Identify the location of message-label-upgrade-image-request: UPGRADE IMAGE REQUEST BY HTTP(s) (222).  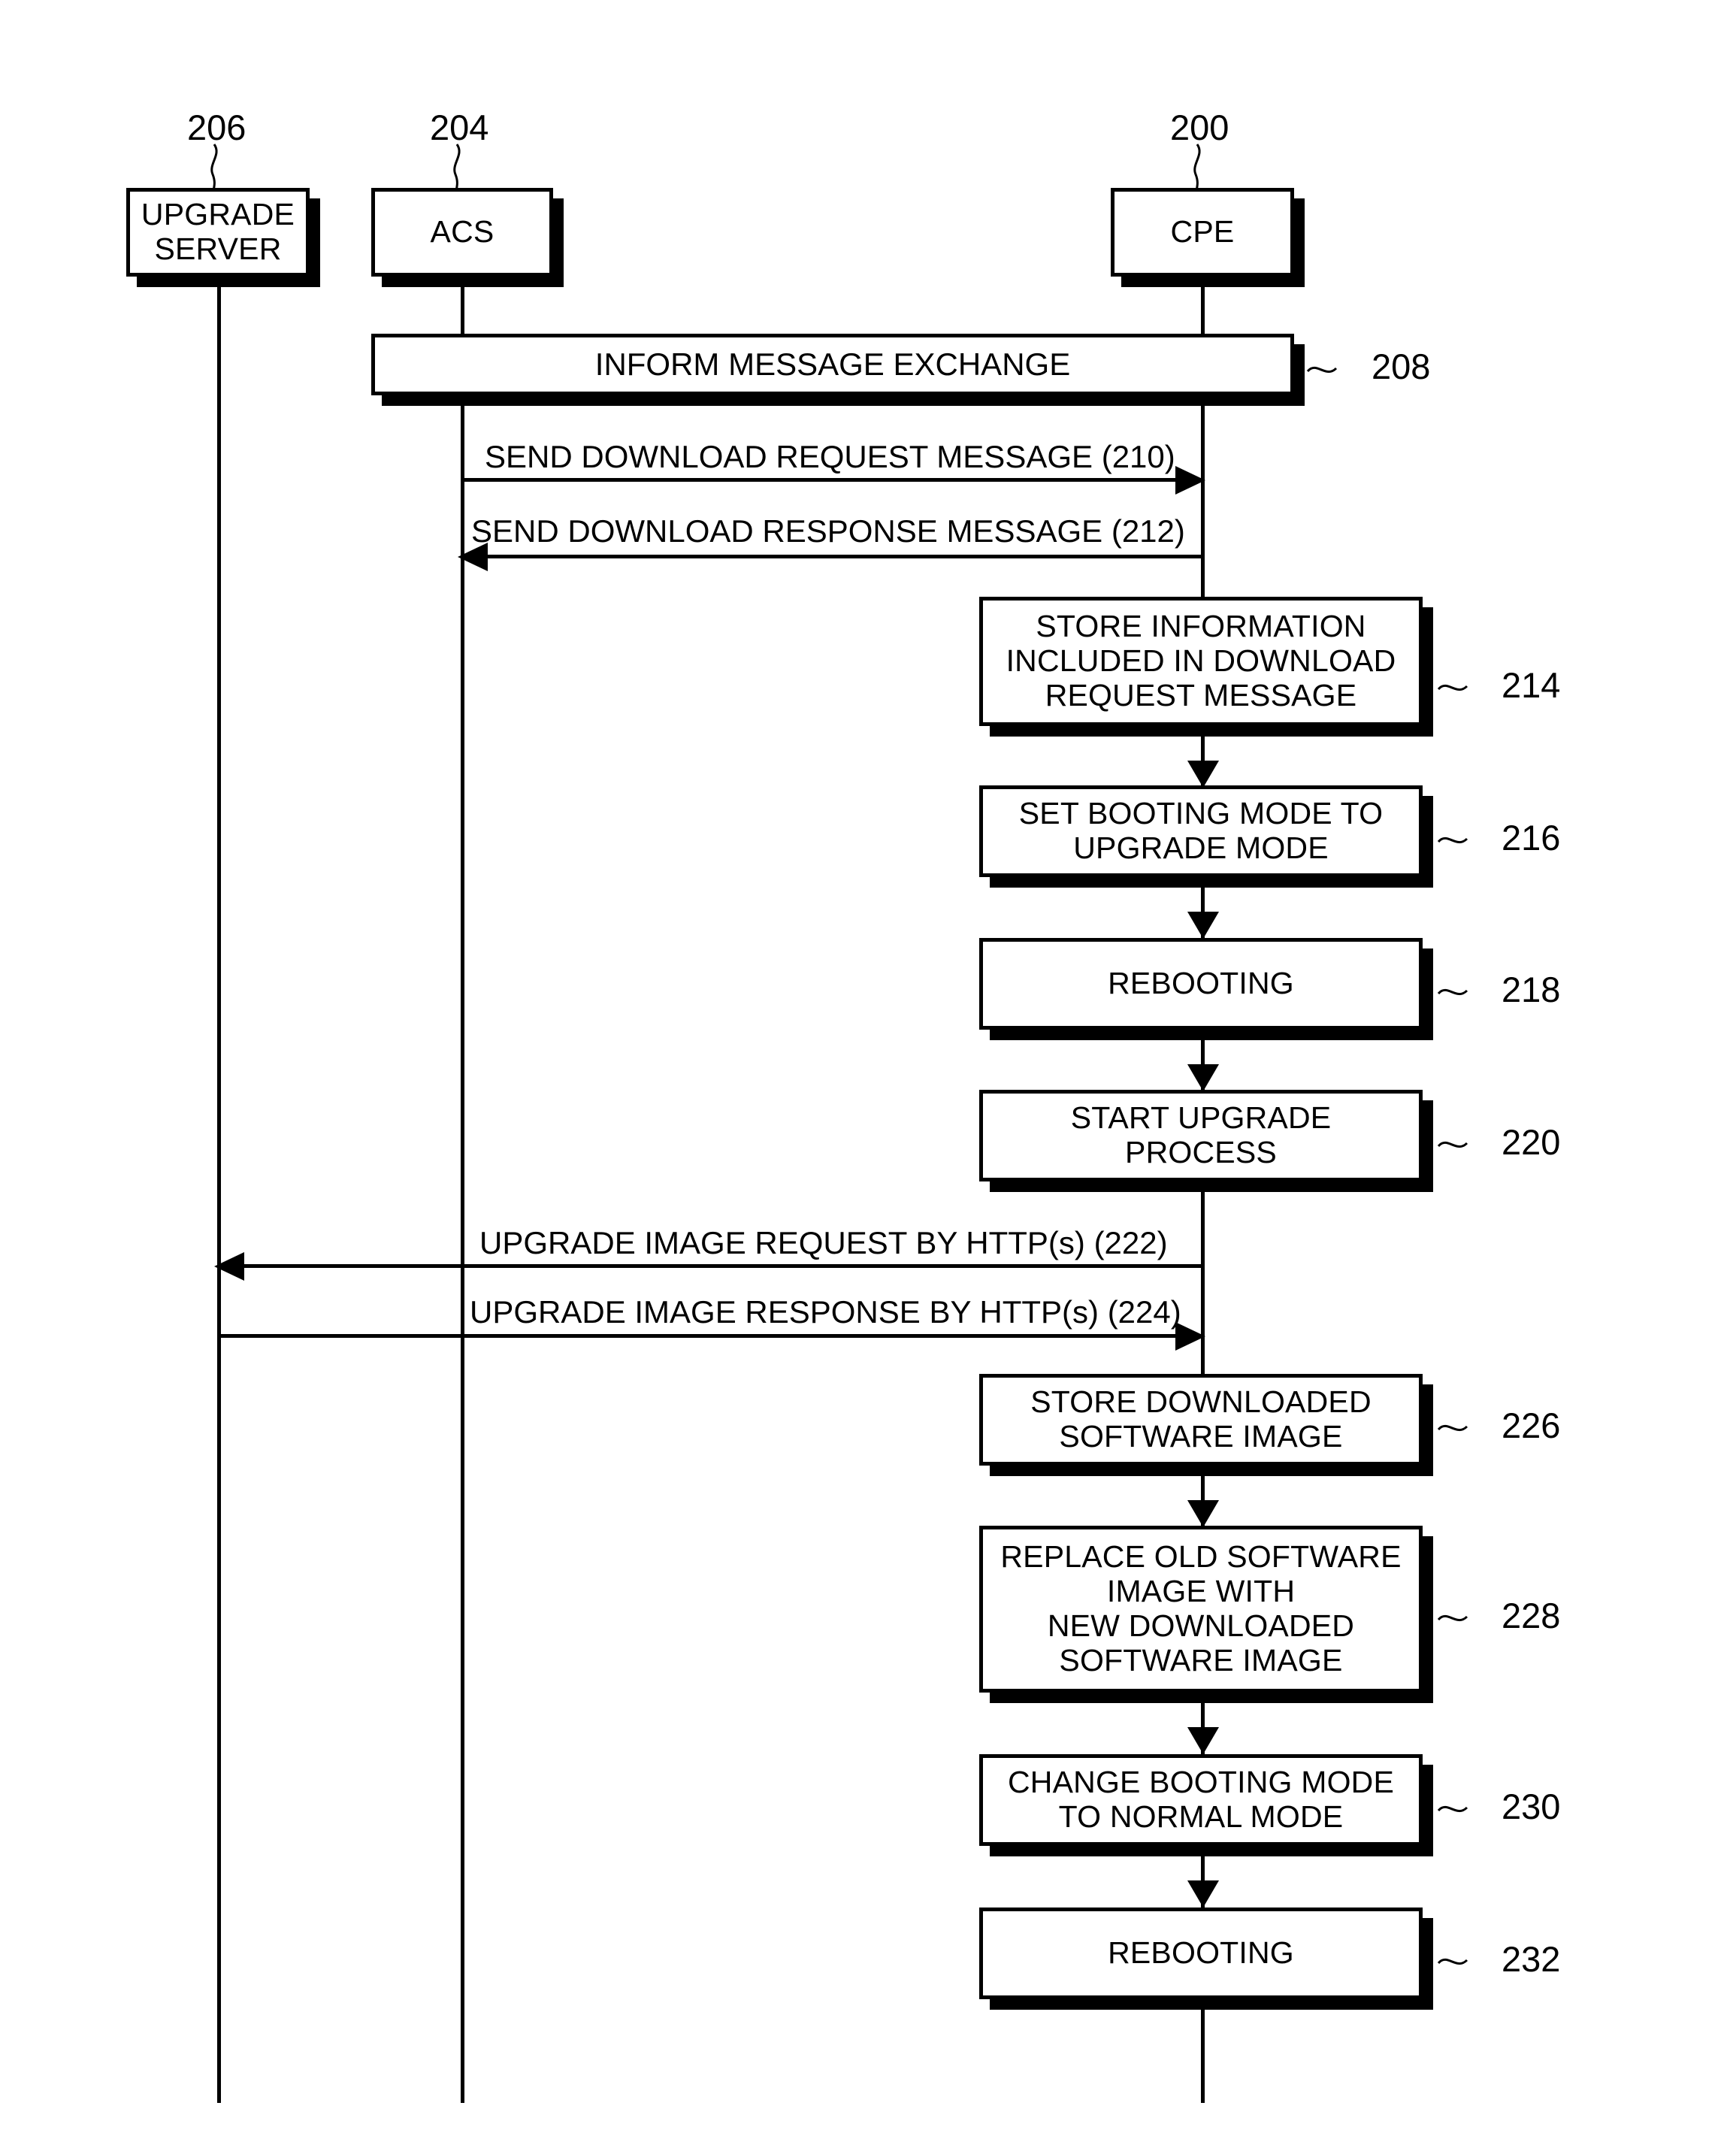
(823, 1242).